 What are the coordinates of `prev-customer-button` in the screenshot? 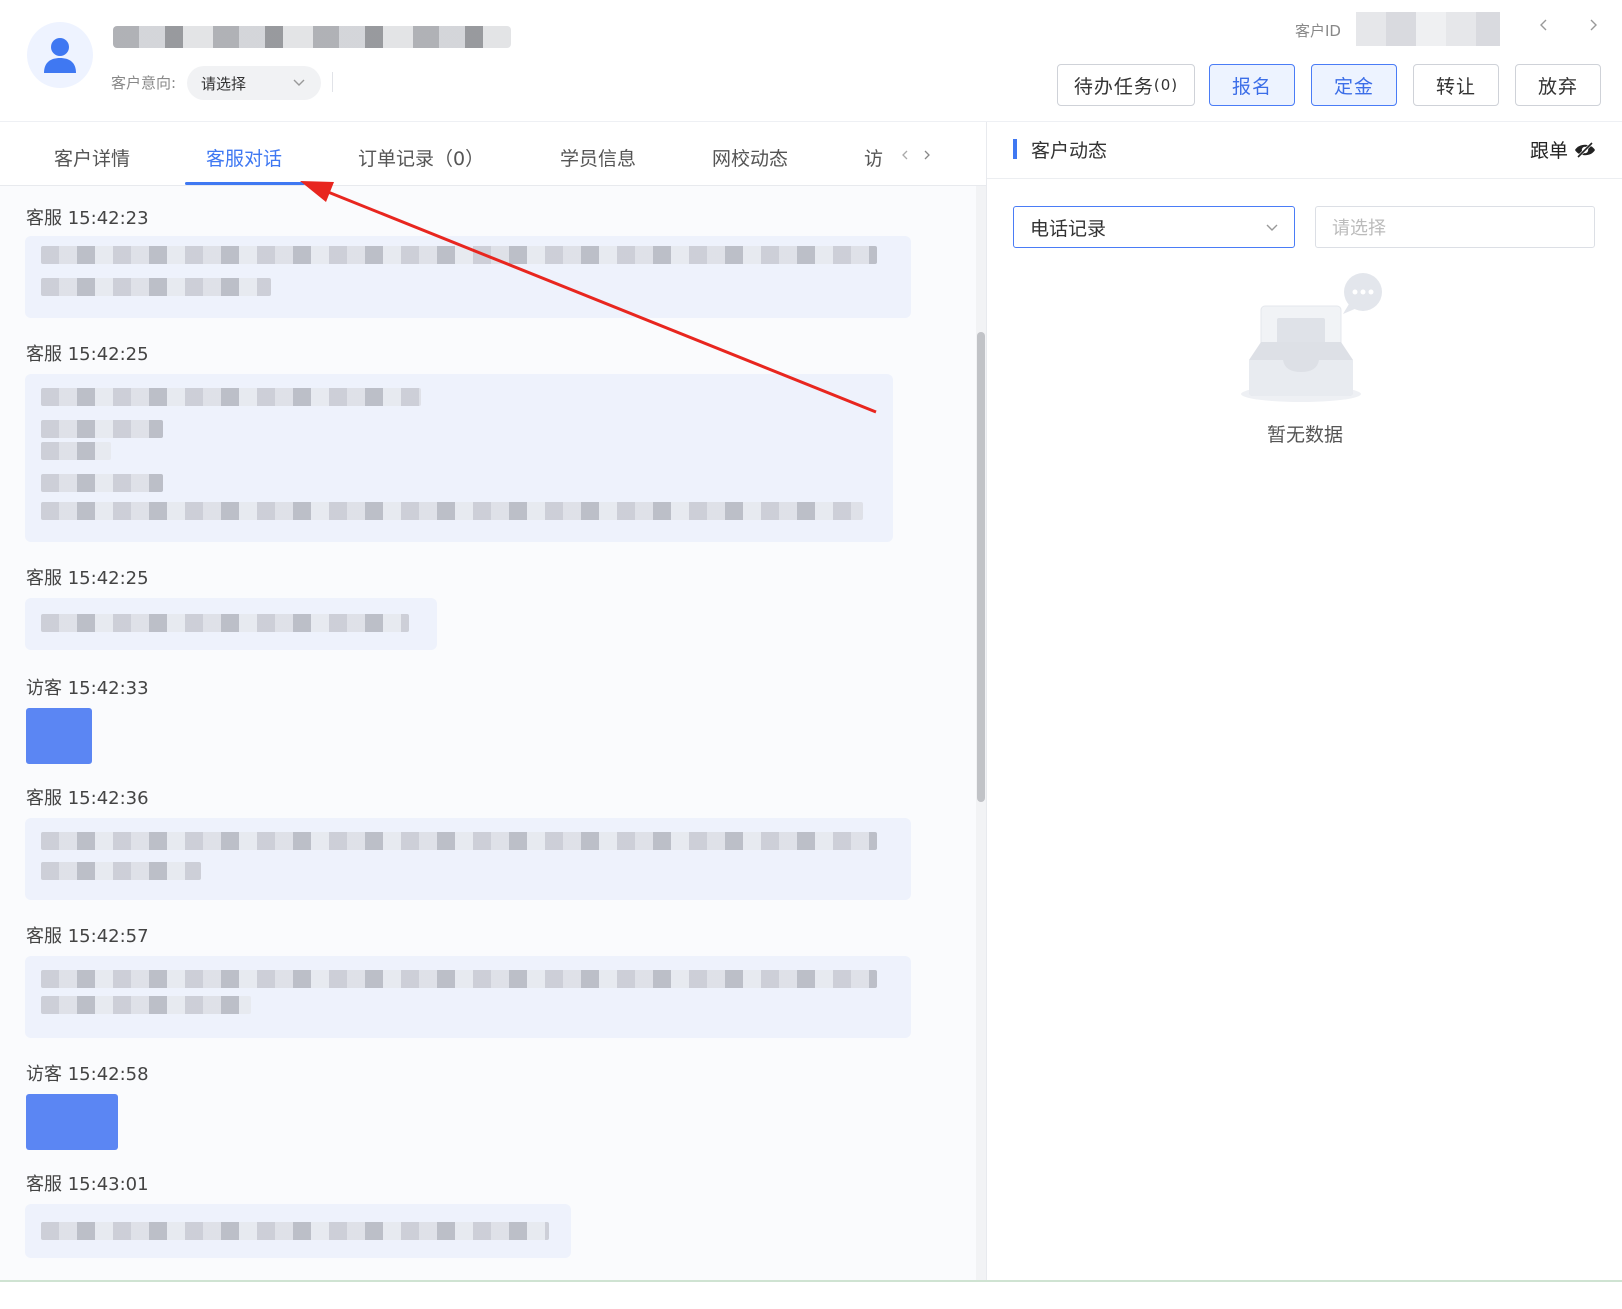 It's located at (1544, 25).